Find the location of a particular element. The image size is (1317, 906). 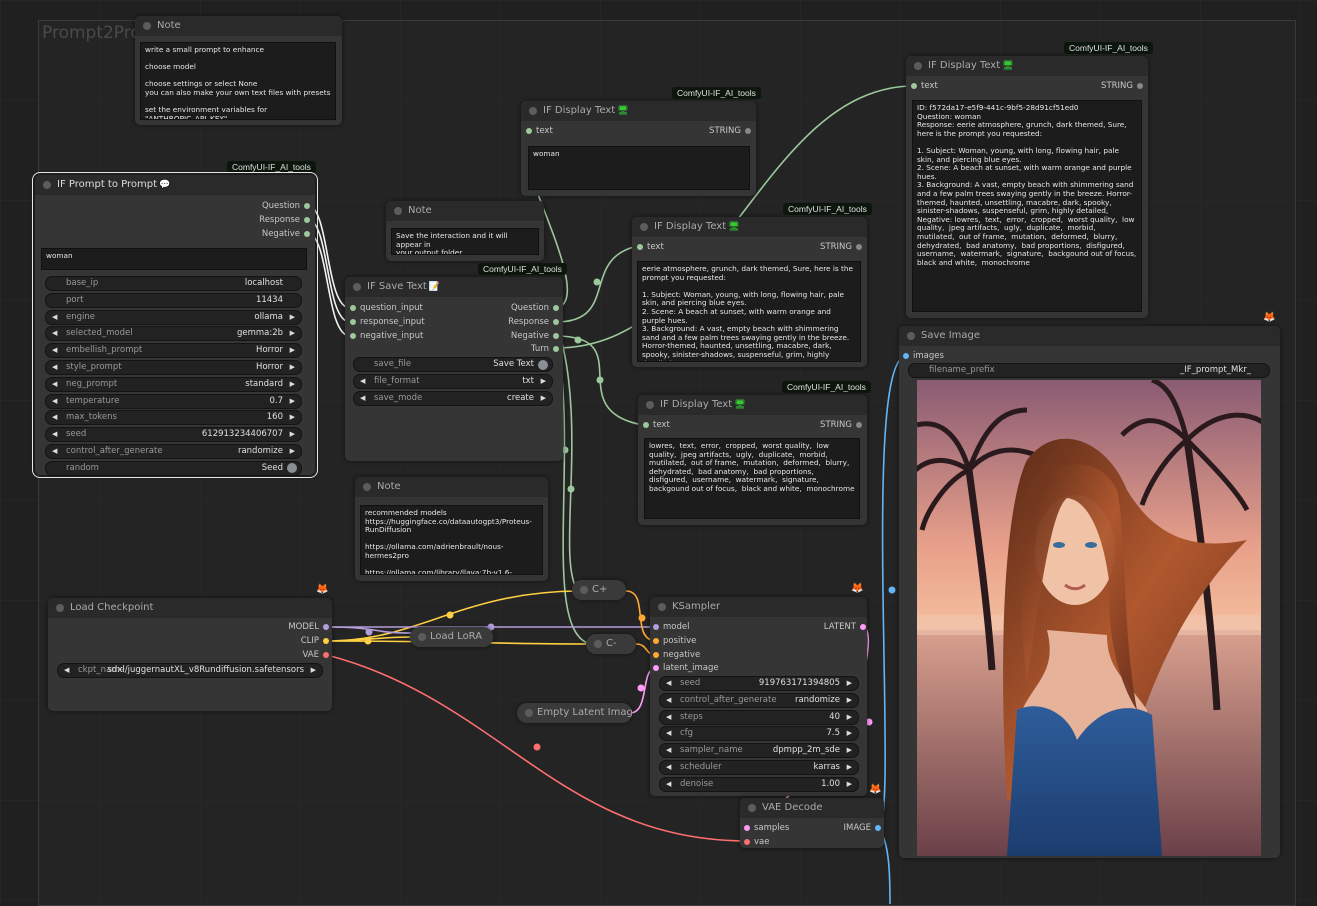

widget-denoise: ◀ denoise 1.00 ▶ is located at coordinates (759, 784).